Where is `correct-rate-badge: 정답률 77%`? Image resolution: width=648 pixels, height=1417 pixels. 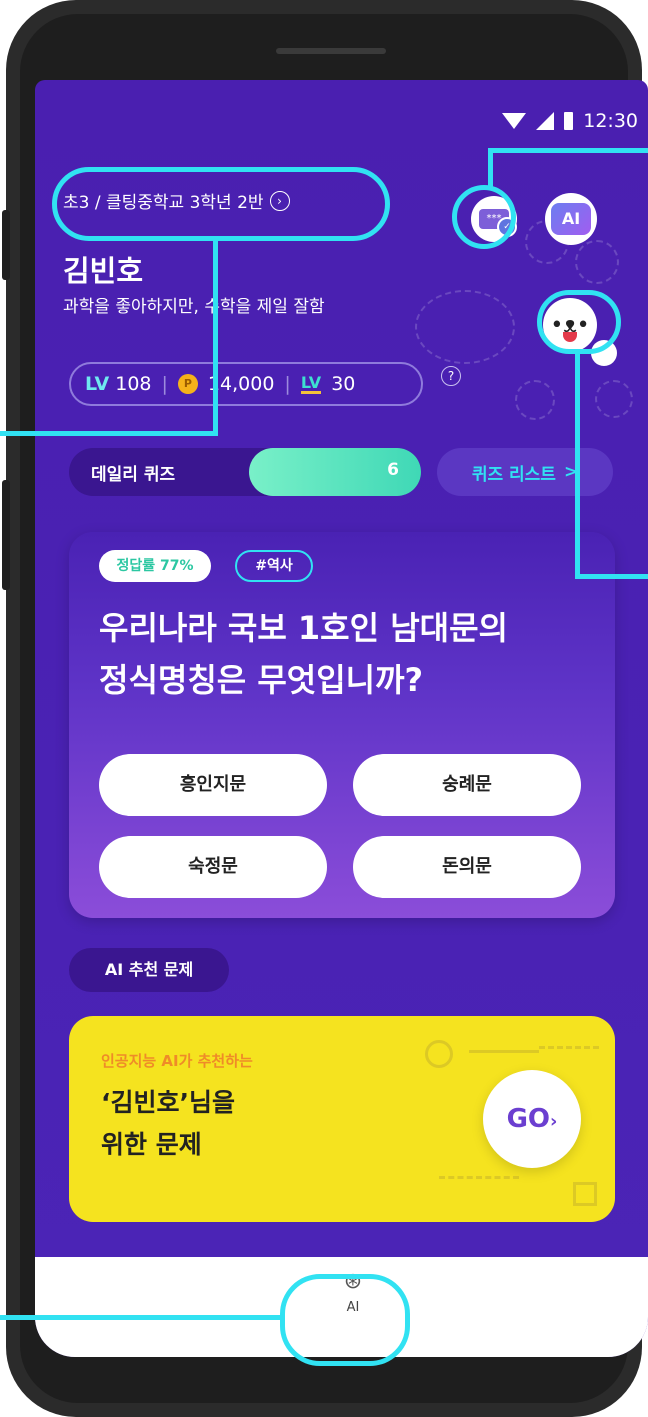
correct-rate-badge: 정답률 77% is located at coordinates (155, 566).